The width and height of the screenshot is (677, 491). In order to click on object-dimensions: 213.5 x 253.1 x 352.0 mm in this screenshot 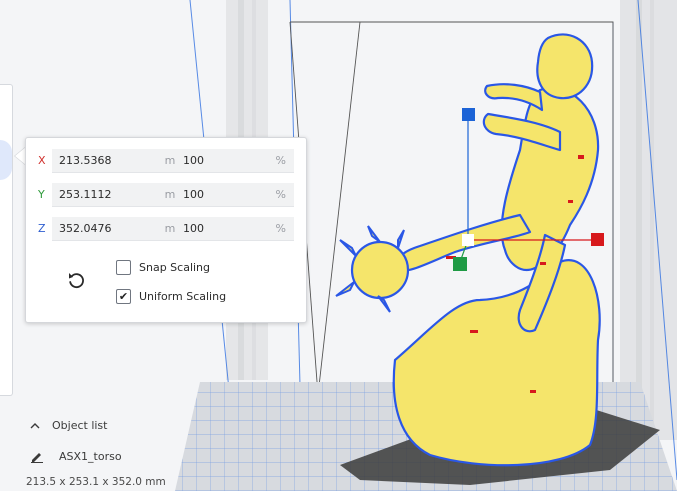, I will do `click(96, 482)`.